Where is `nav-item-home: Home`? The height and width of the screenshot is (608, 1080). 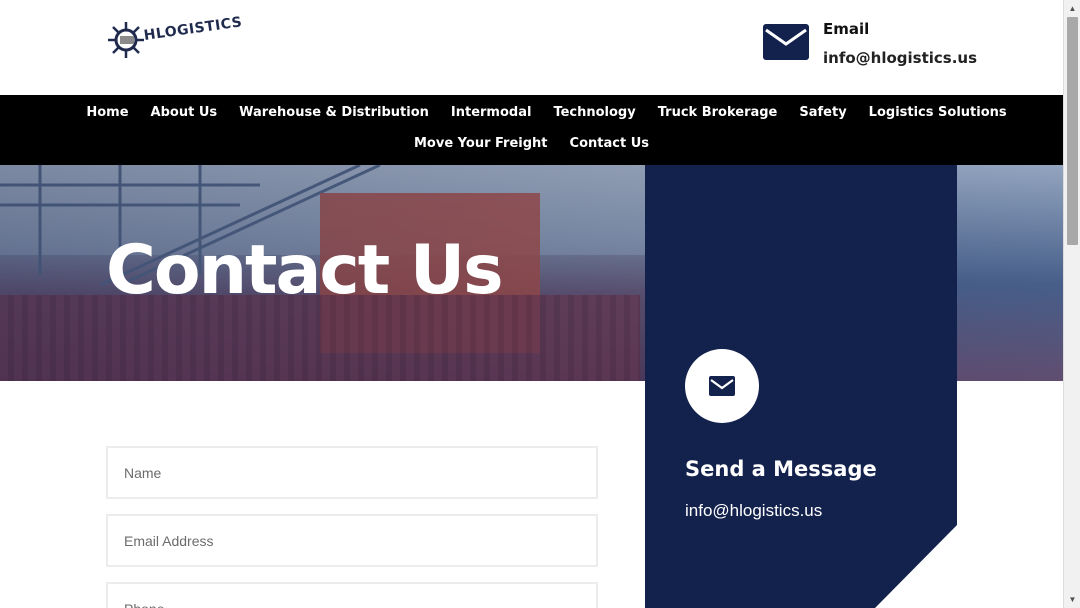 nav-item-home: Home is located at coordinates (107, 112).